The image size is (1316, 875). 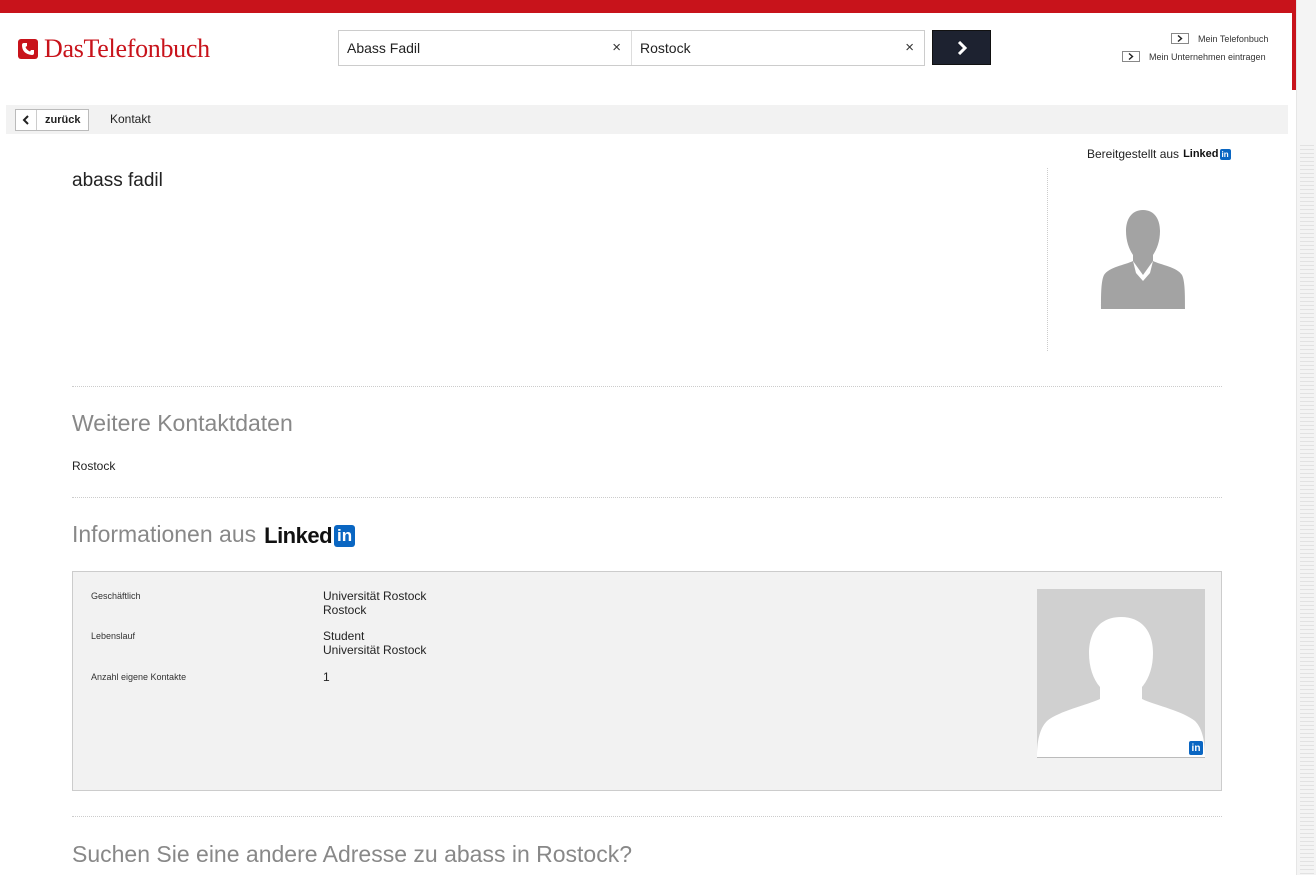 I want to click on row-value-kontakte: 1, so click(x=326, y=677).